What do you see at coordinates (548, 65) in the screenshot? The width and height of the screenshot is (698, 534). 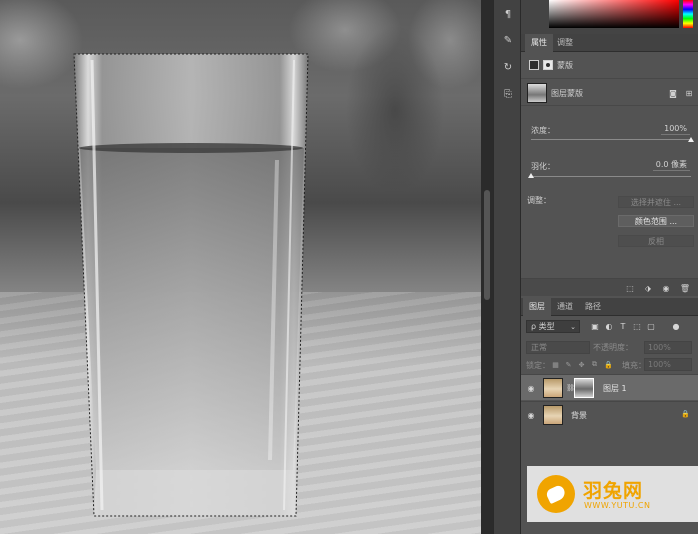 I see `vector-mask-icon` at bounding box center [548, 65].